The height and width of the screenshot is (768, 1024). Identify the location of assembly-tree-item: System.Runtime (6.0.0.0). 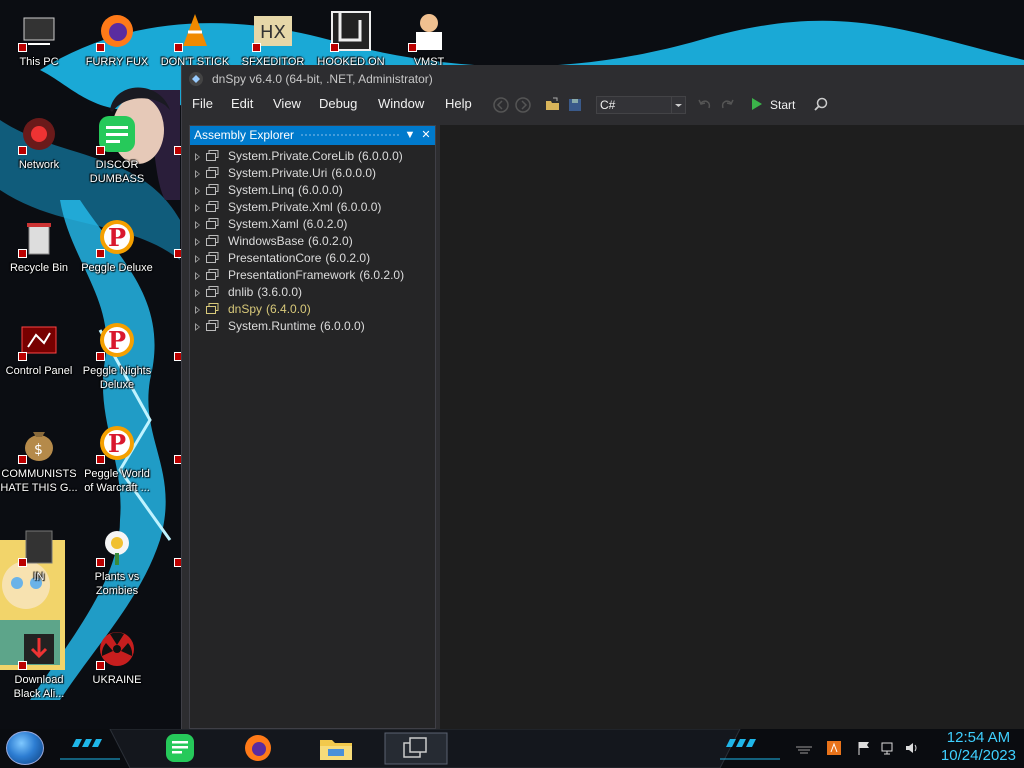
(312, 326).